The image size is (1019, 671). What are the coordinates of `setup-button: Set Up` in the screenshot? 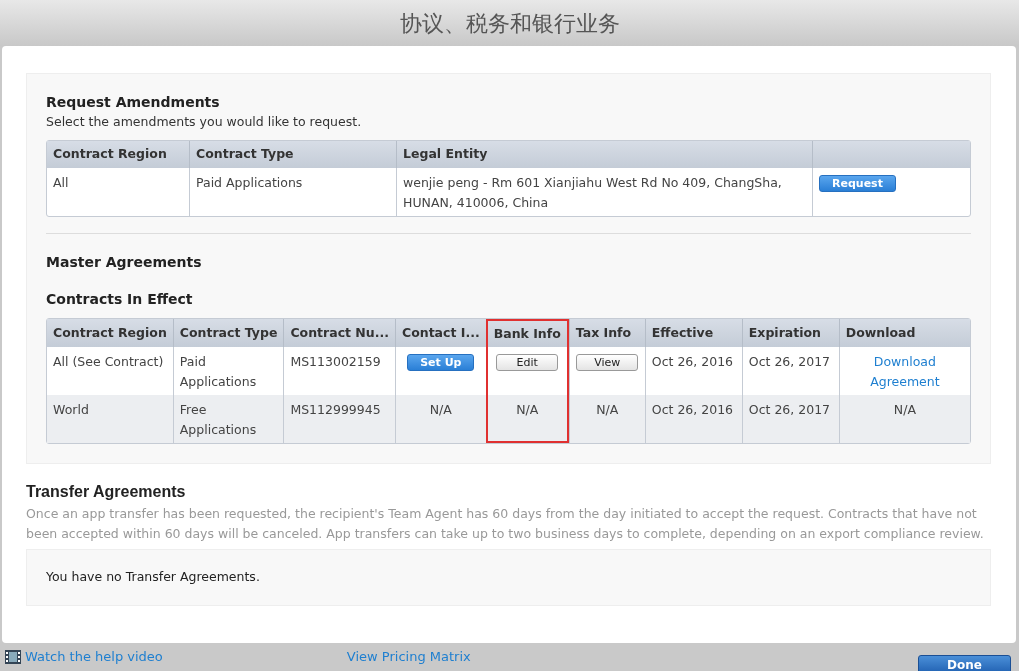 It's located at (441, 363).